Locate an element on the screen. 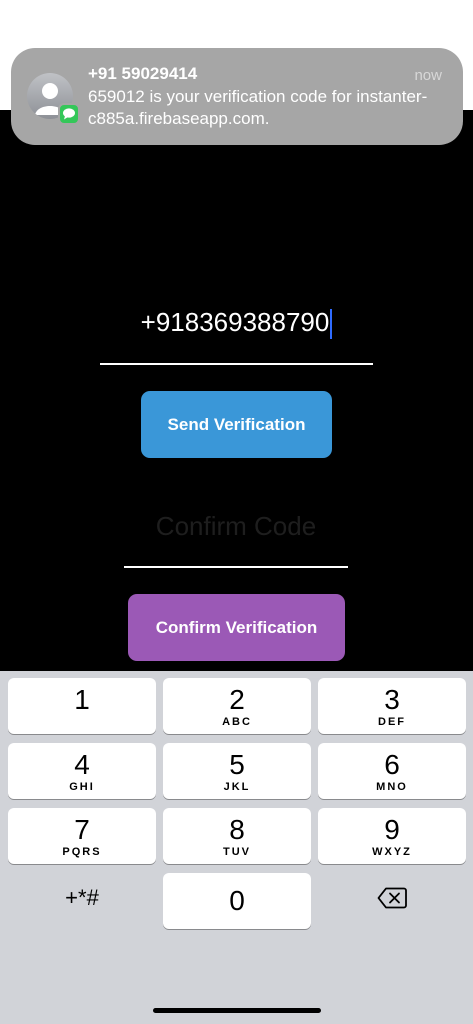  key-9: 9 WXYZ is located at coordinates (392, 836).